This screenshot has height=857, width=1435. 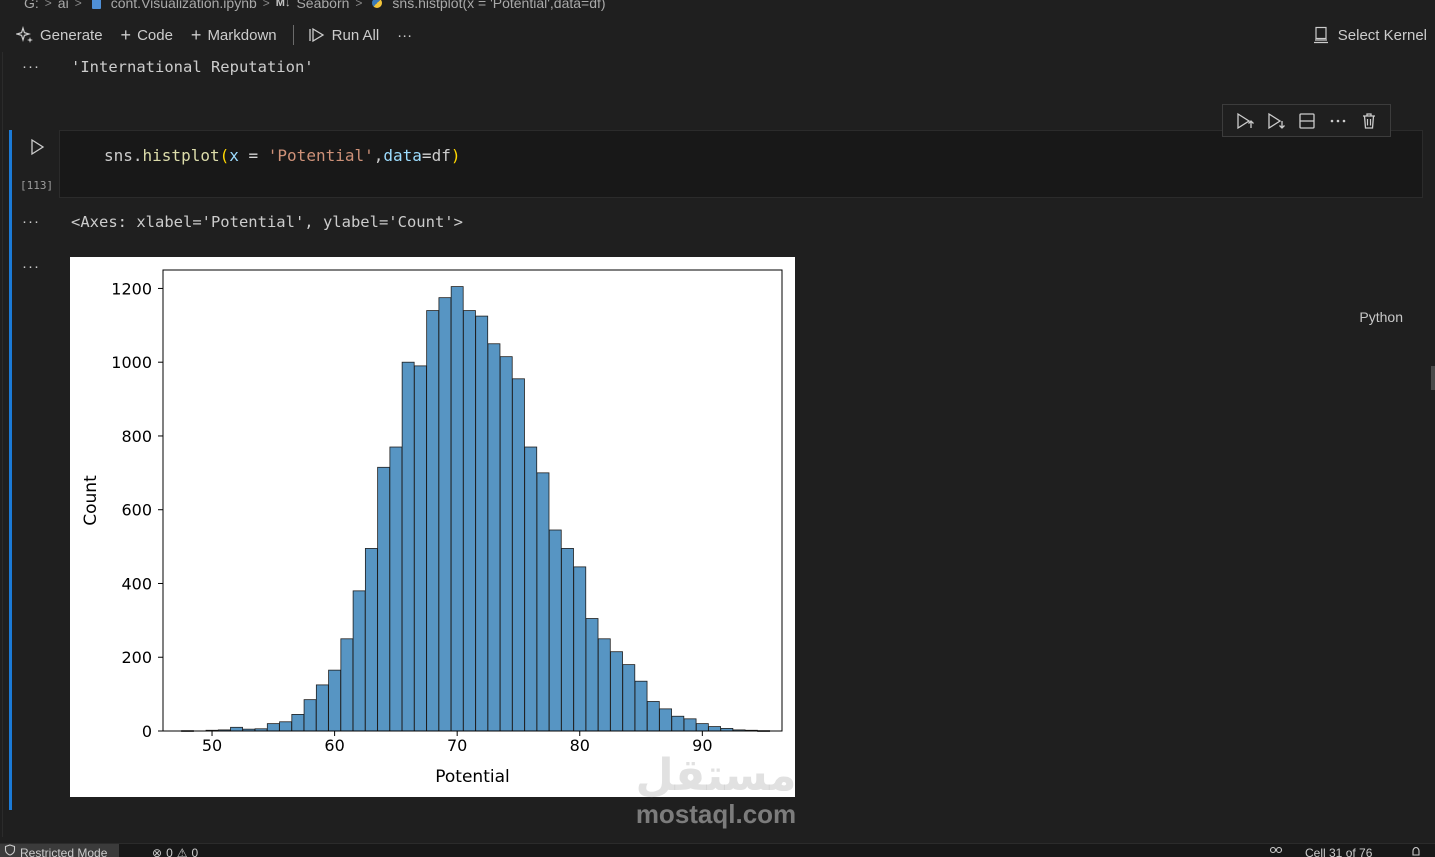 What do you see at coordinates (1276, 851) in the screenshot?
I see `accounts-icon` at bounding box center [1276, 851].